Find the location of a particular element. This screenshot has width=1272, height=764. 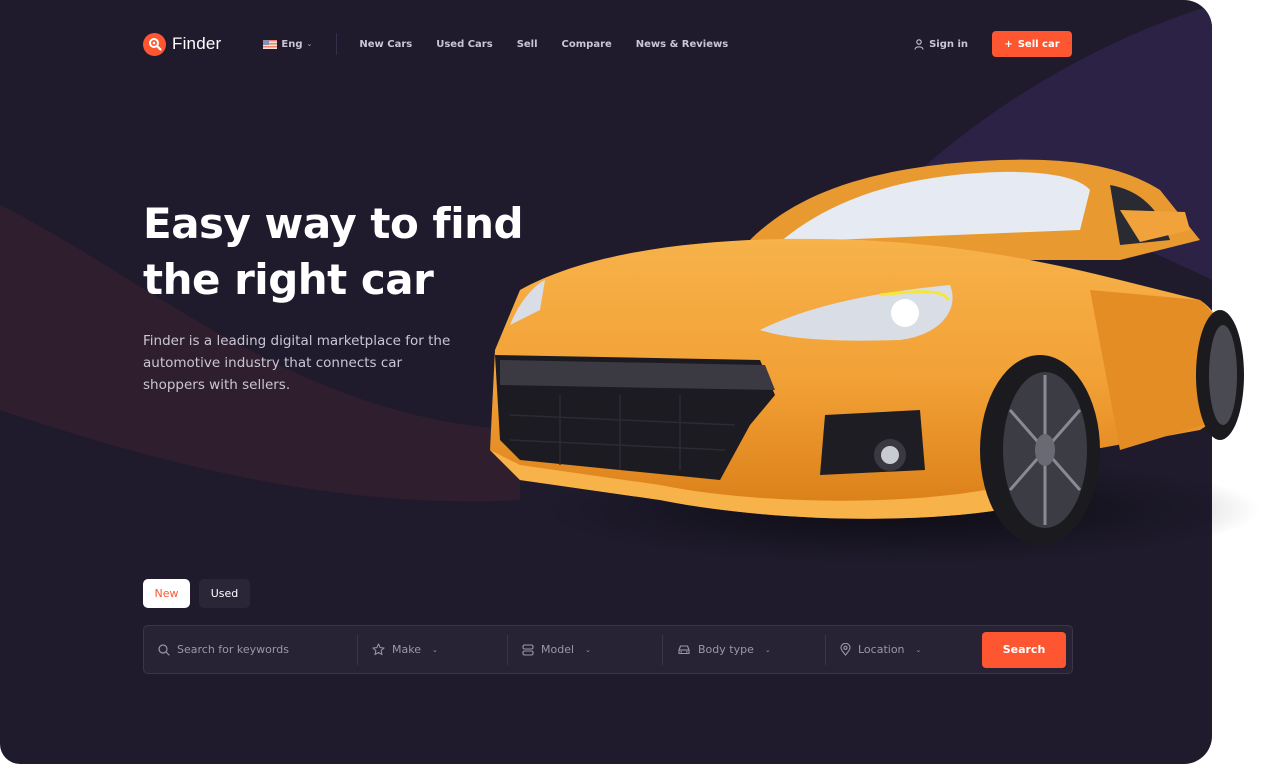

header-divider is located at coordinates (337, 44).